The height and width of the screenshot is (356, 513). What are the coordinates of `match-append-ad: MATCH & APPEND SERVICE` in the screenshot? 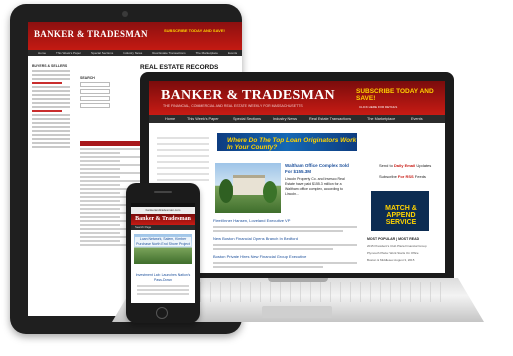 It's located at (400, 211).